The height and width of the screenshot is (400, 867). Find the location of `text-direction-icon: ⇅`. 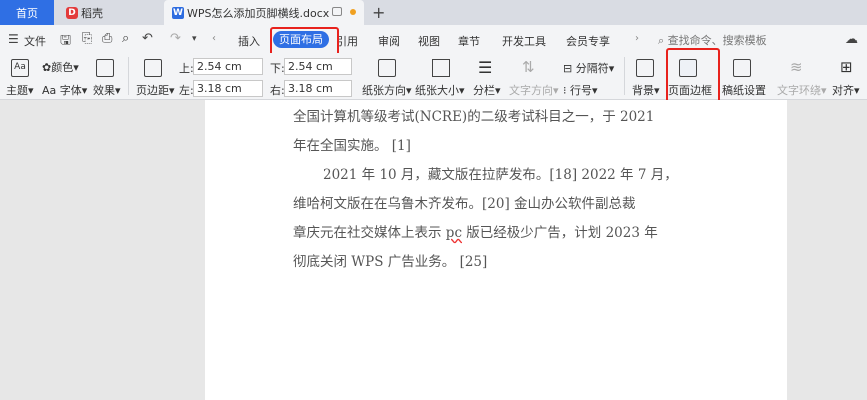

text-direction-icon: ⇅ is located at coordinates (528, 67).